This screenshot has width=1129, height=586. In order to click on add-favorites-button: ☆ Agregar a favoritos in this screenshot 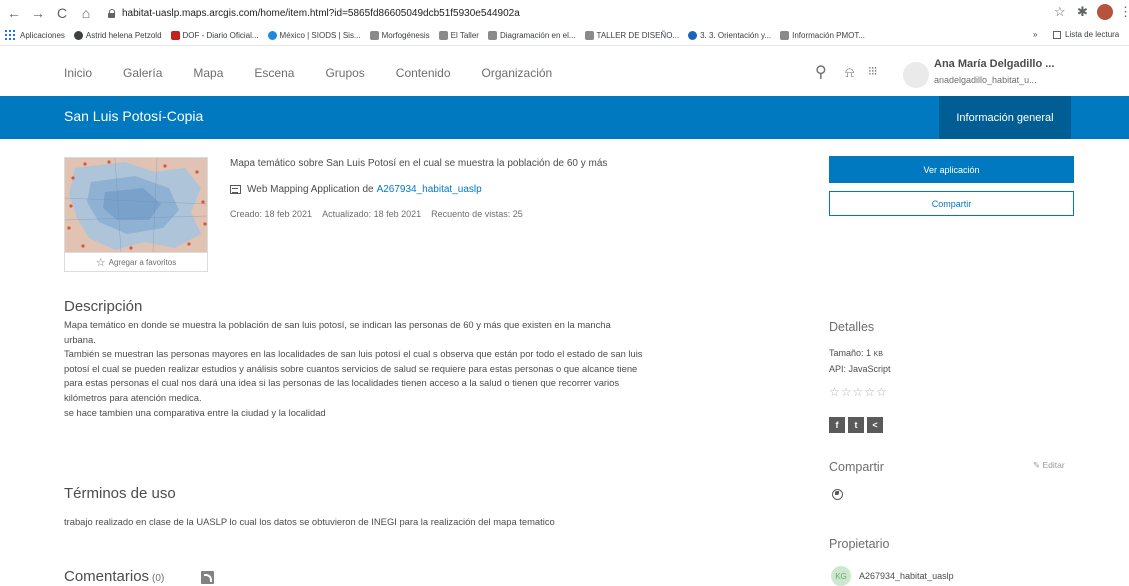, I will do `click(136, 261)`.